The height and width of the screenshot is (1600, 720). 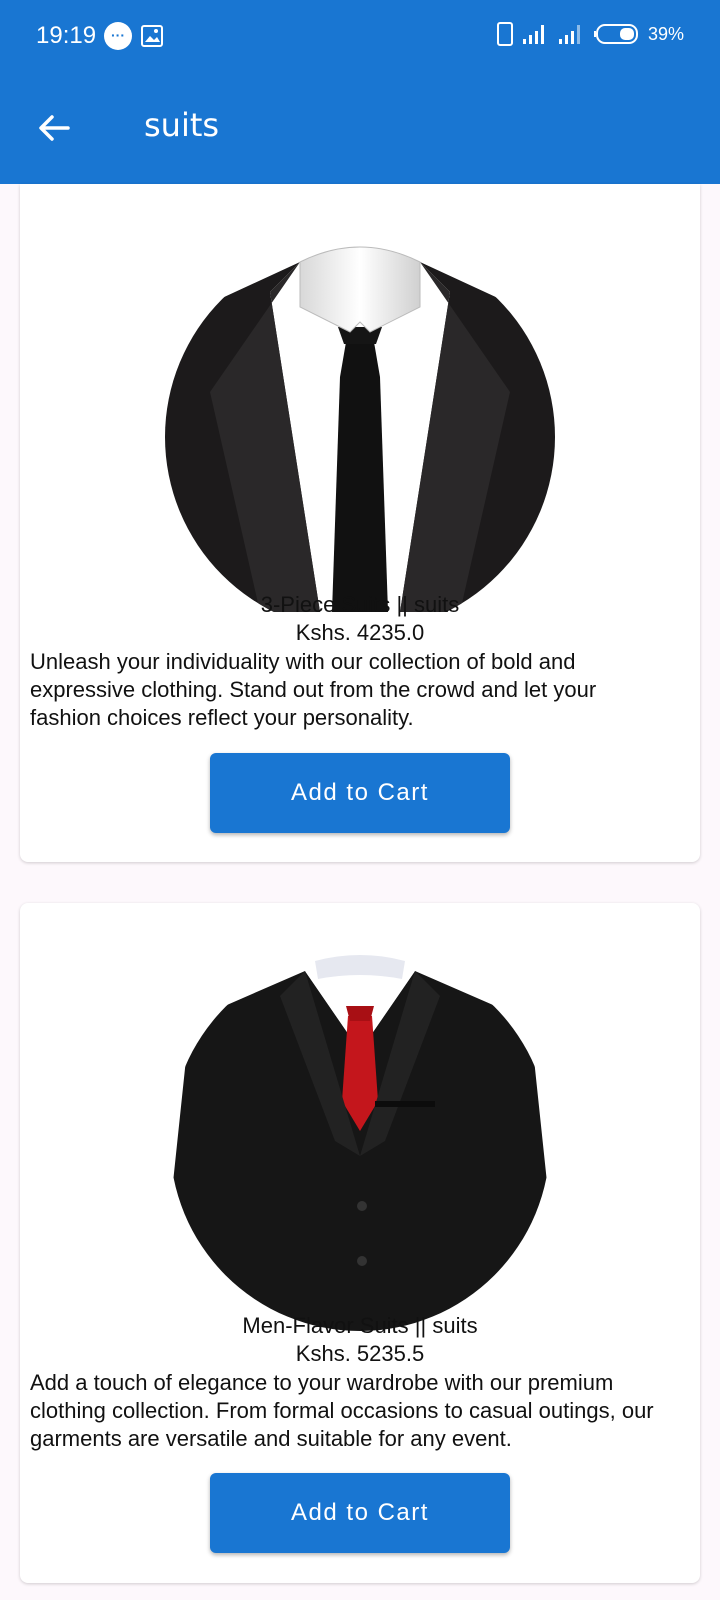 What do you see at coordinates (182, 125) in the screenshot?
I see `page-title: suits` at bounding box center [182, 125].